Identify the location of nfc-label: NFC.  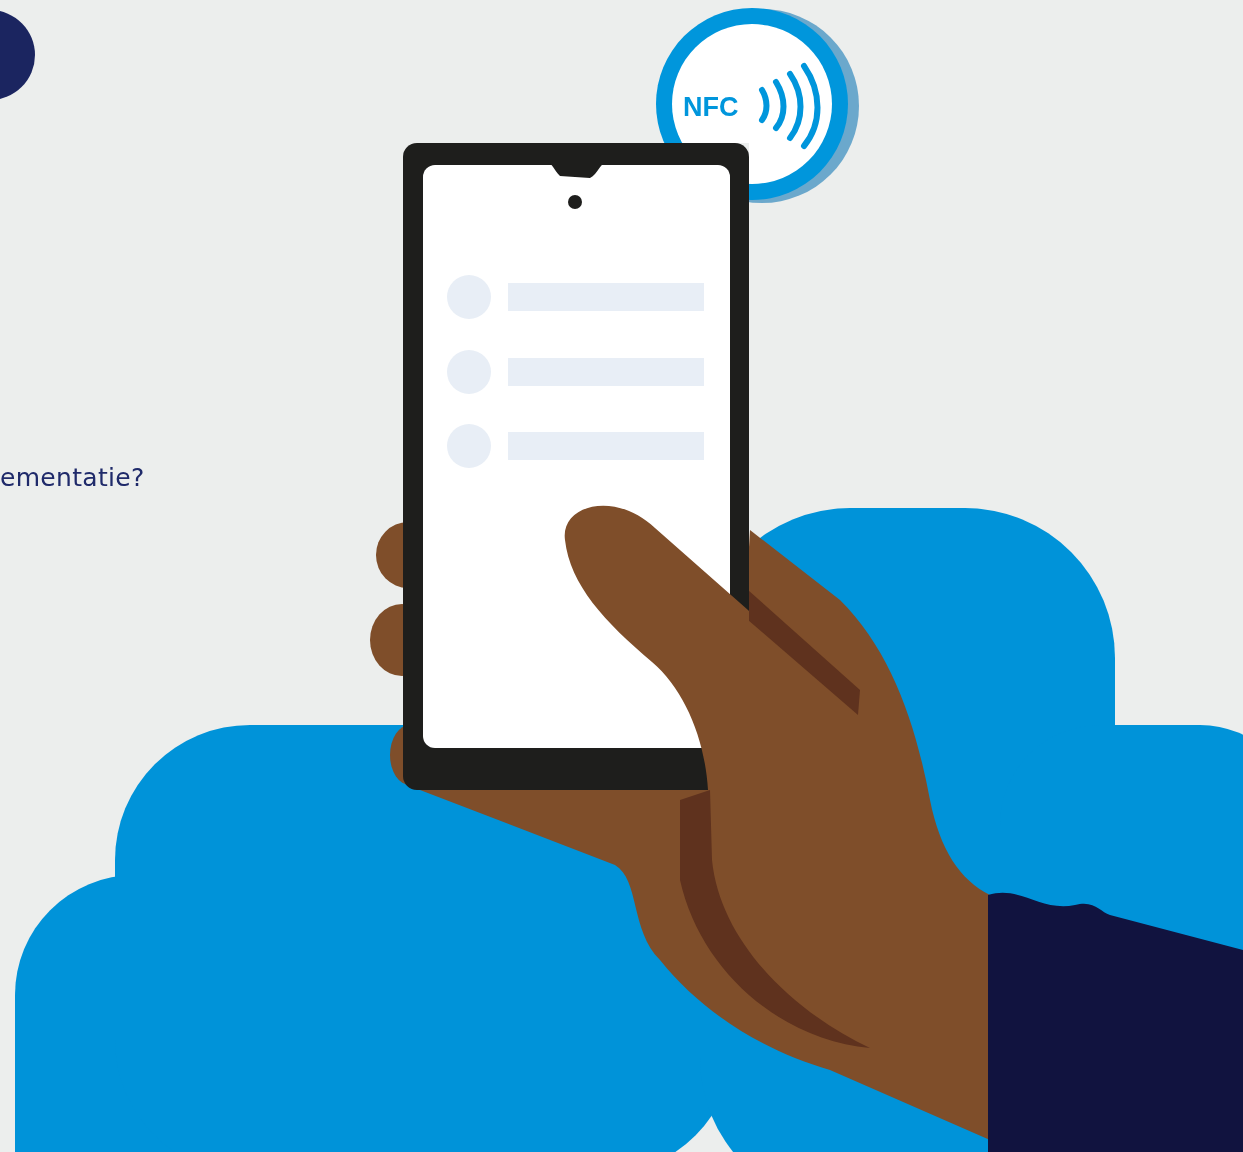
(711, 107).